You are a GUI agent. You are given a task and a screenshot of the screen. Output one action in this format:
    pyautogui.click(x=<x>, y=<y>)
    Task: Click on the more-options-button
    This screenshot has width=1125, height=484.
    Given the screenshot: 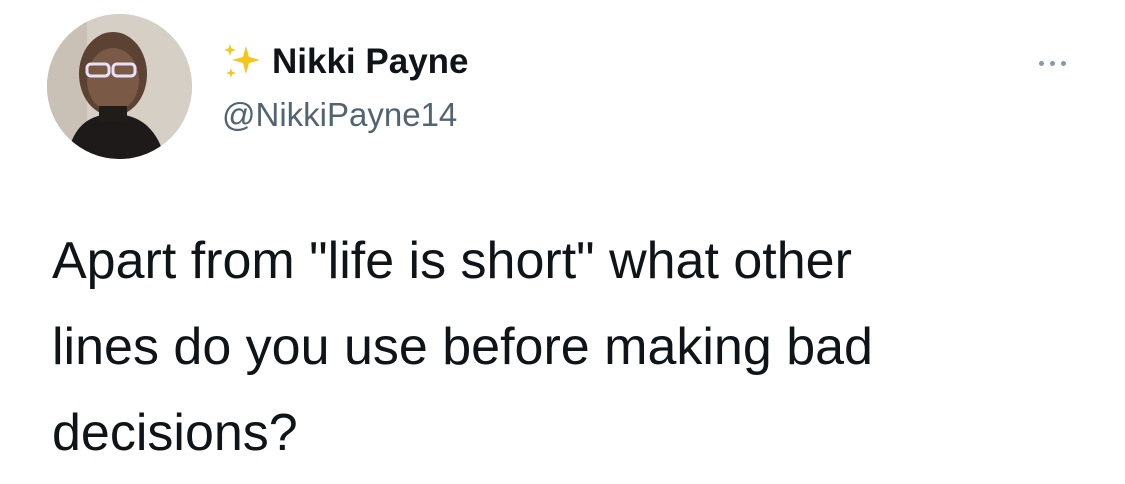 What is the action you would take?
    pyautogui.click(x=1052, y=63)
    